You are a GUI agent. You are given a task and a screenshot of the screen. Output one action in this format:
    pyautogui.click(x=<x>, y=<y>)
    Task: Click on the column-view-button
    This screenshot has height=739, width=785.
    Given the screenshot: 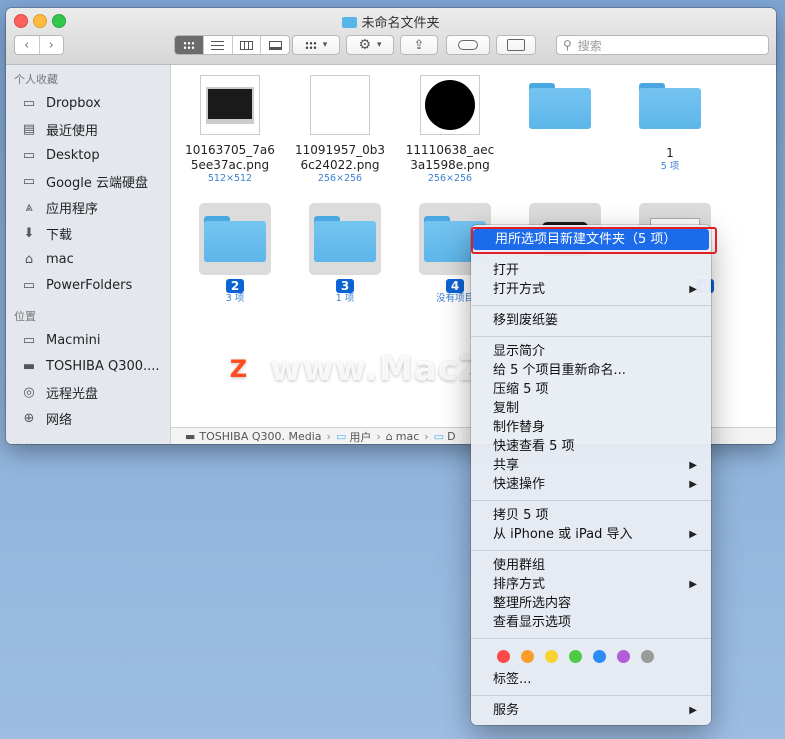 What is the action you would take?
    pyautogui.click(x=247, y=45)
    